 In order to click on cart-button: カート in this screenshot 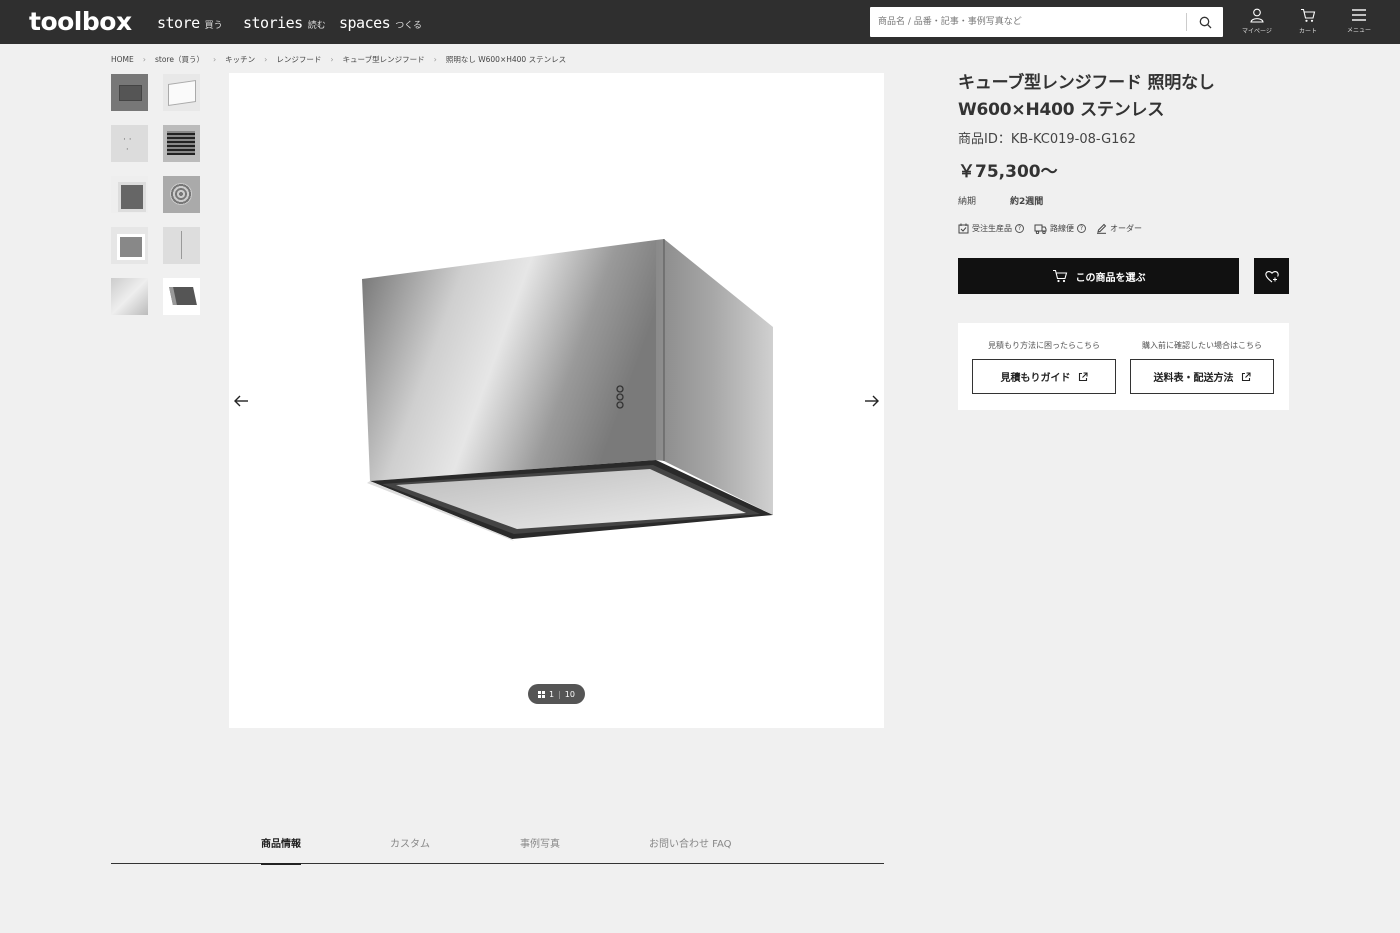, I will do `click(1308, 21)`.